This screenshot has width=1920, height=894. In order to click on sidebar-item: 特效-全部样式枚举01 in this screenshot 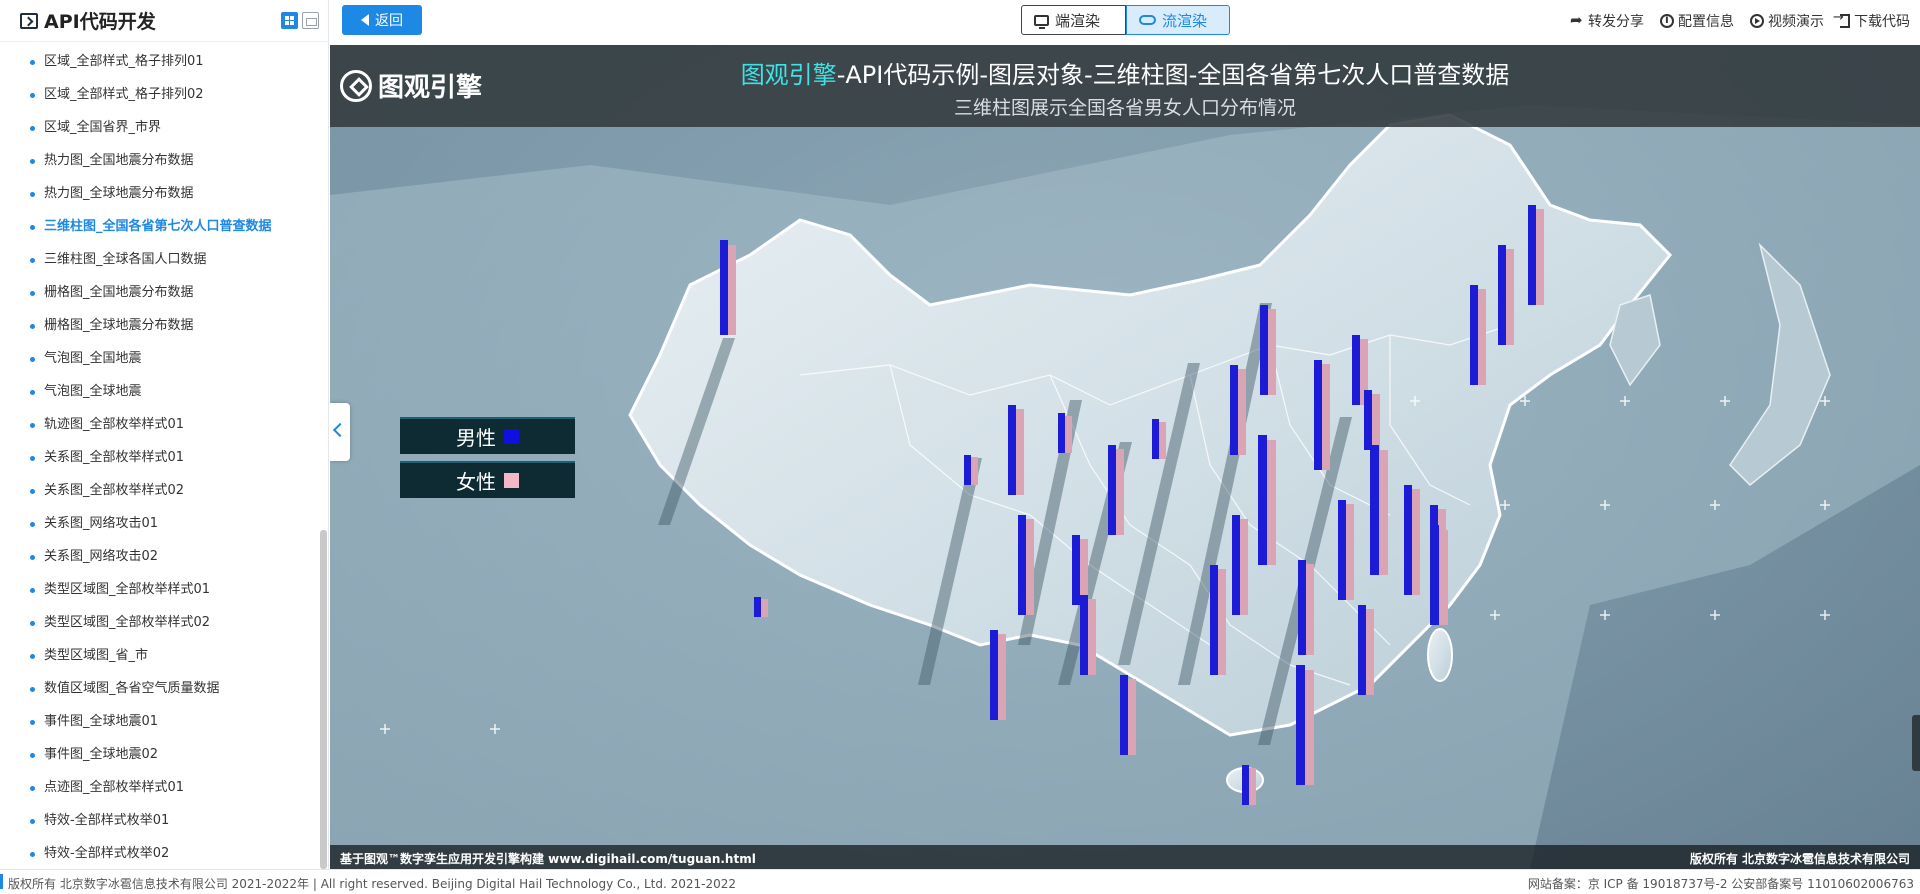, I will do `click(159, 823)`.